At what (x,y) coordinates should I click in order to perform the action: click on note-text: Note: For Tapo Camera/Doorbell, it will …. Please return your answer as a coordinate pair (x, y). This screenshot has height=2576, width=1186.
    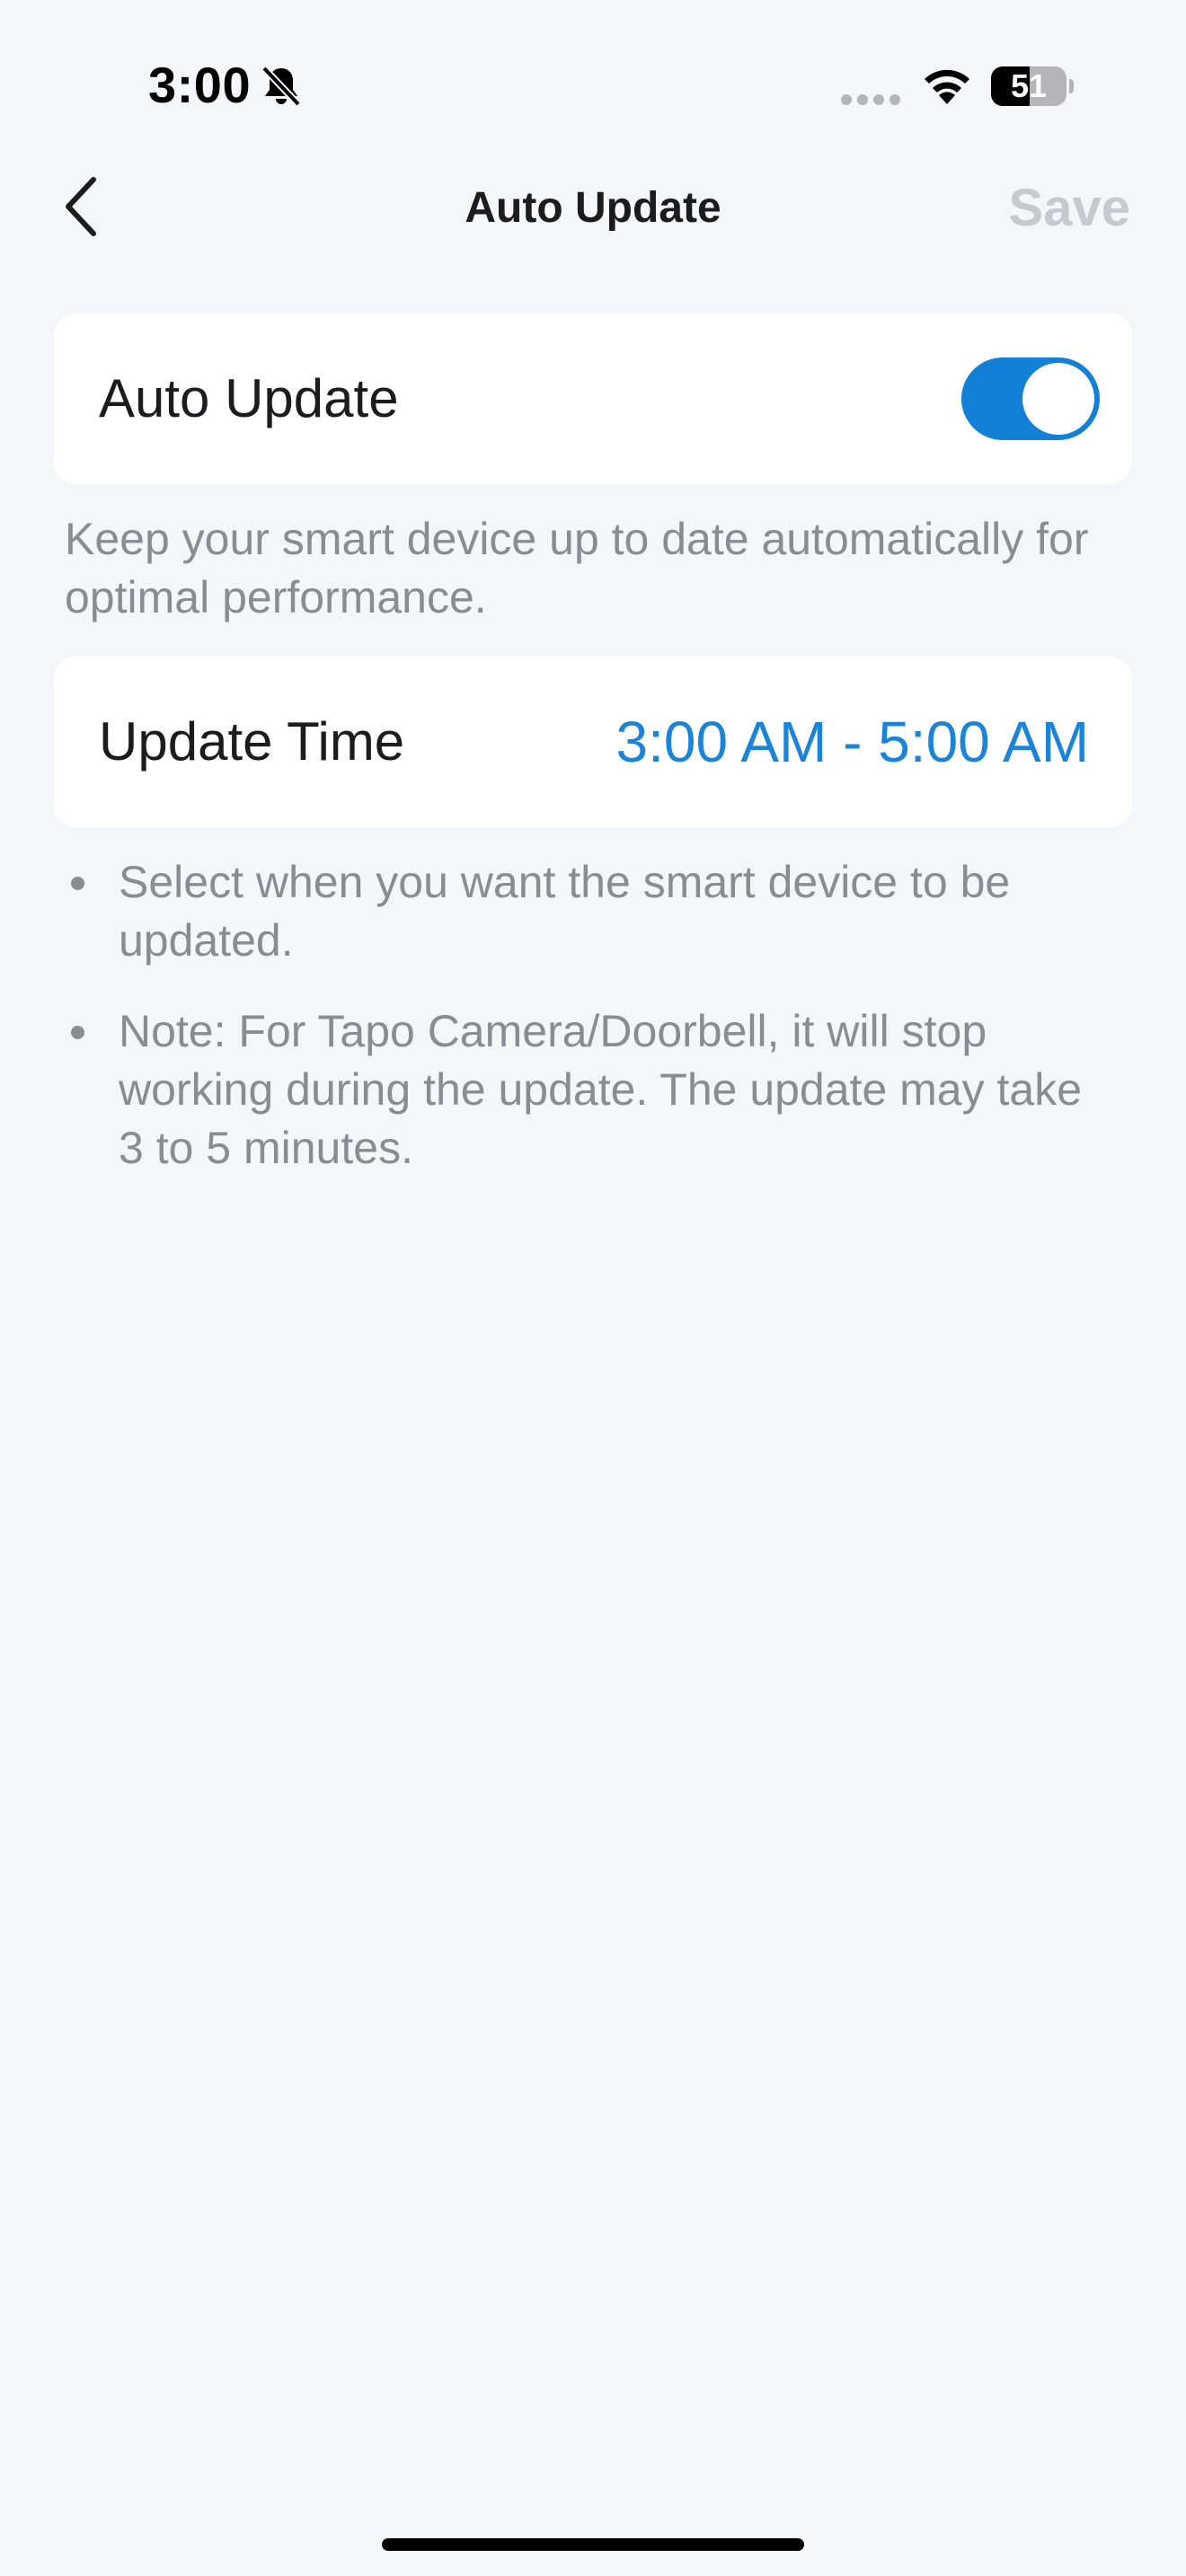
    Looking at the image, I should click on (600, 1089).